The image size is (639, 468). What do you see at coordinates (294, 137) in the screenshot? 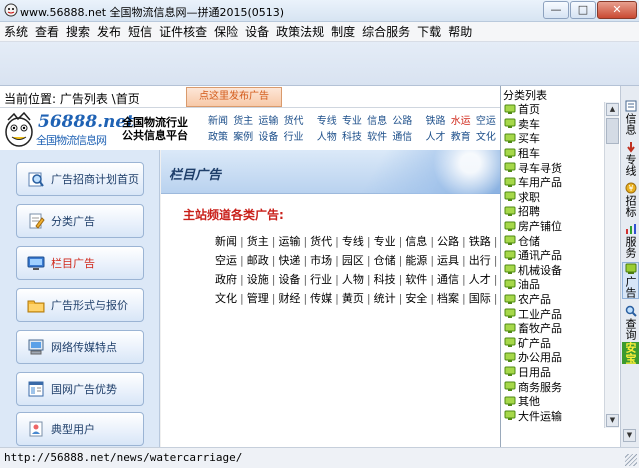
I see `cat-link: 行业` at bounding box center [294, 137].